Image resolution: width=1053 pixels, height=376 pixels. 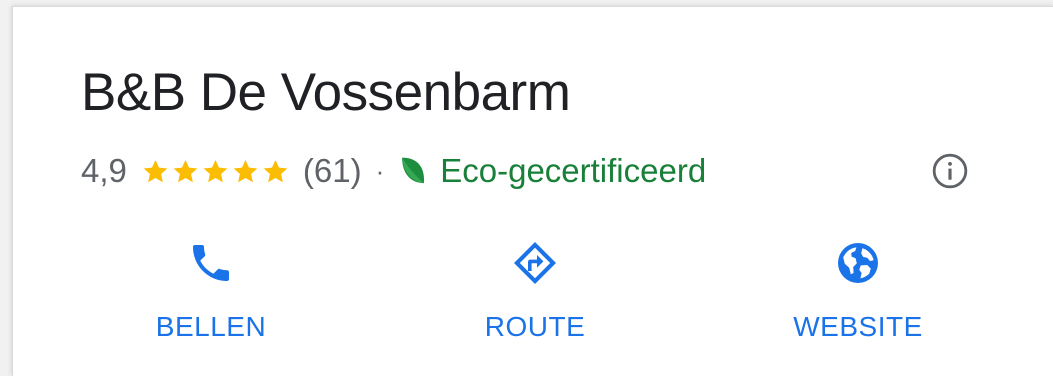 What do you see at coordinates (858, 326) in the screenshot?
I see `website-label: WEBSITE` at bounding box center [858, 326].